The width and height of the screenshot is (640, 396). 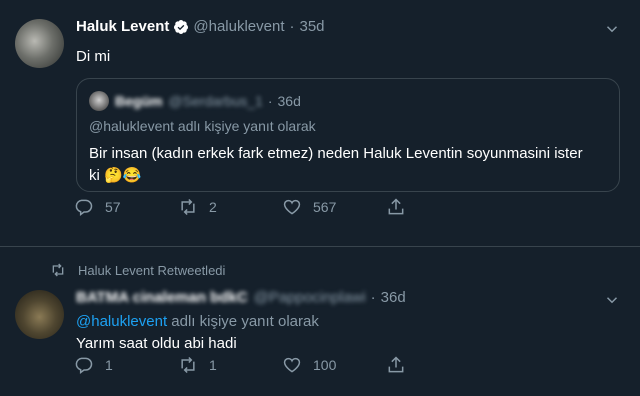 What do you see at coordinates (309, 207) in the screenshot?
I see `like-button: 567` at bounding box center [309, 207].